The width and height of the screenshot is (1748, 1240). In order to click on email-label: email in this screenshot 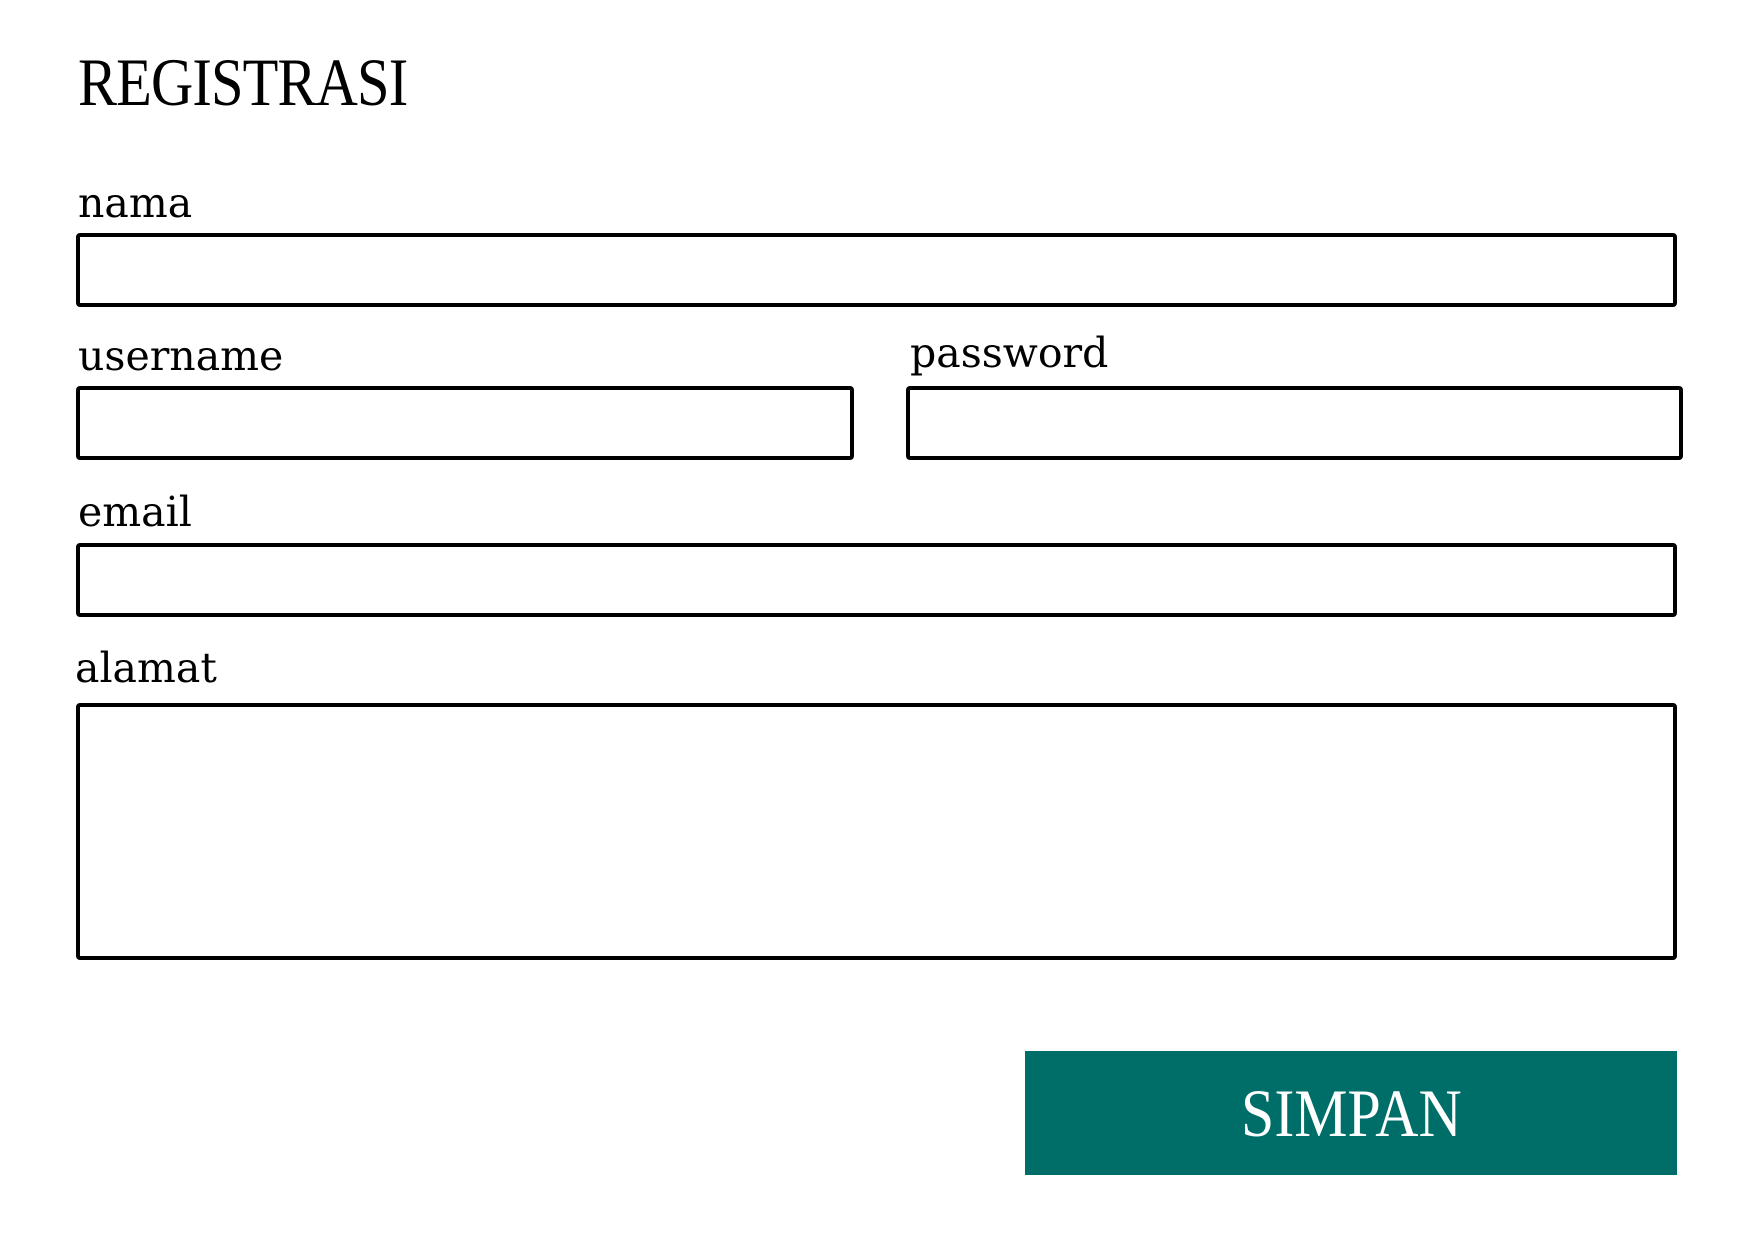, I will do `click(135, 512)`.